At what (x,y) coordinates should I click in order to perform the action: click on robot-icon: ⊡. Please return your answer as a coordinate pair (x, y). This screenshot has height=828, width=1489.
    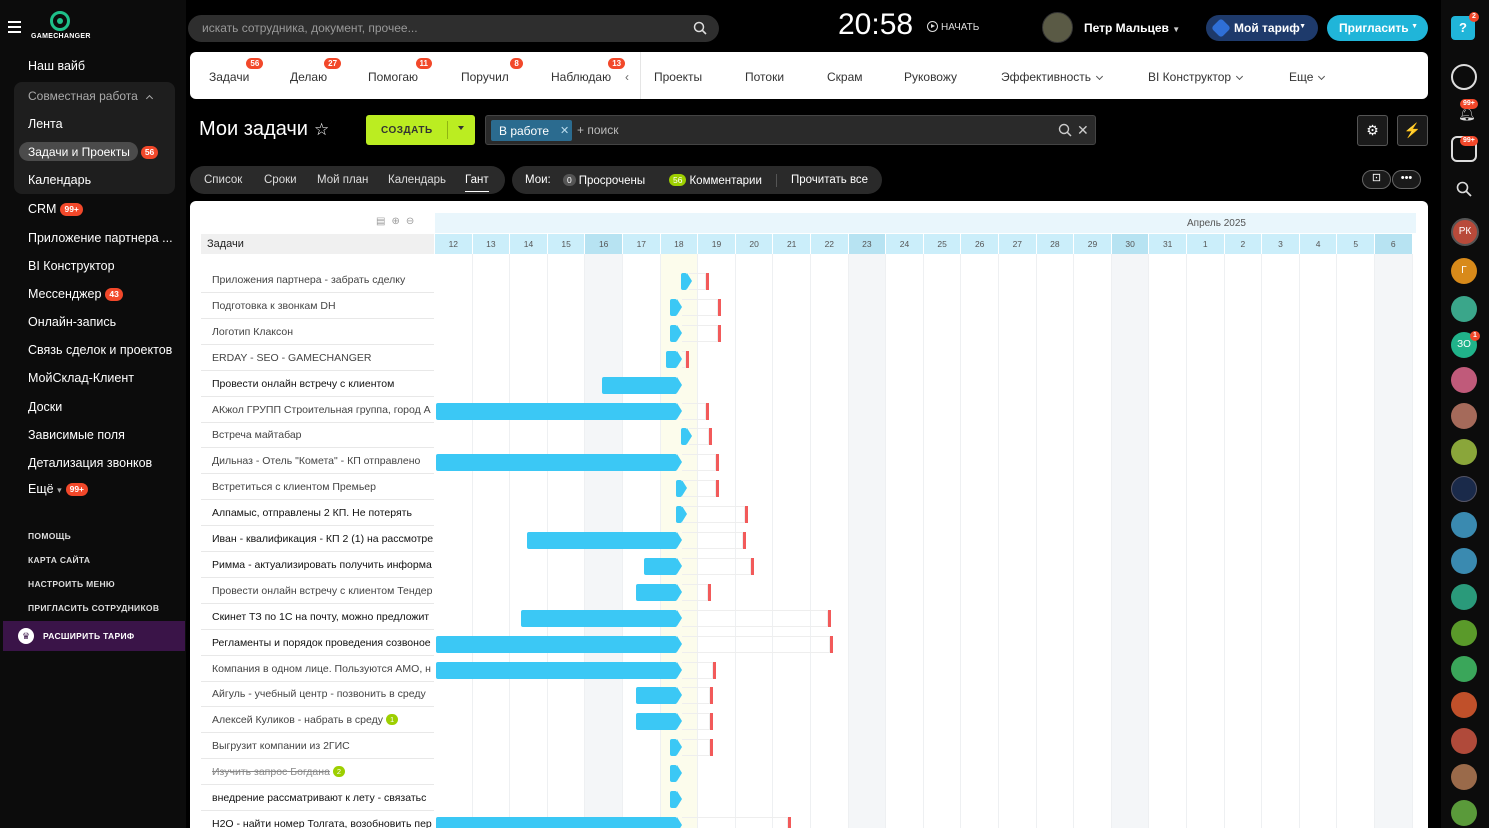
    Looking at the image, I should click on (1376, 179).